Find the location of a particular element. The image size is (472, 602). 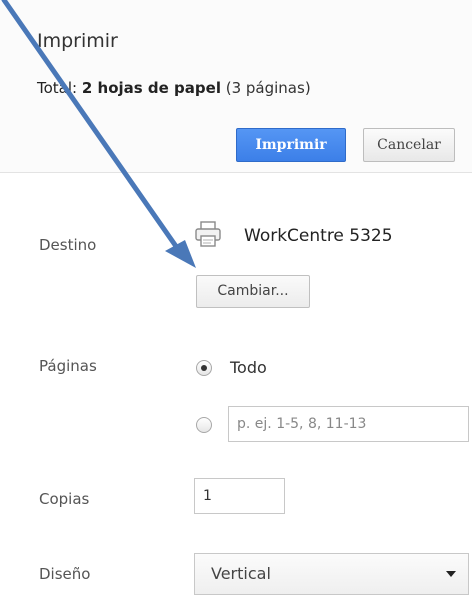

copies-input: 1 is located at coordinates (239, 496).